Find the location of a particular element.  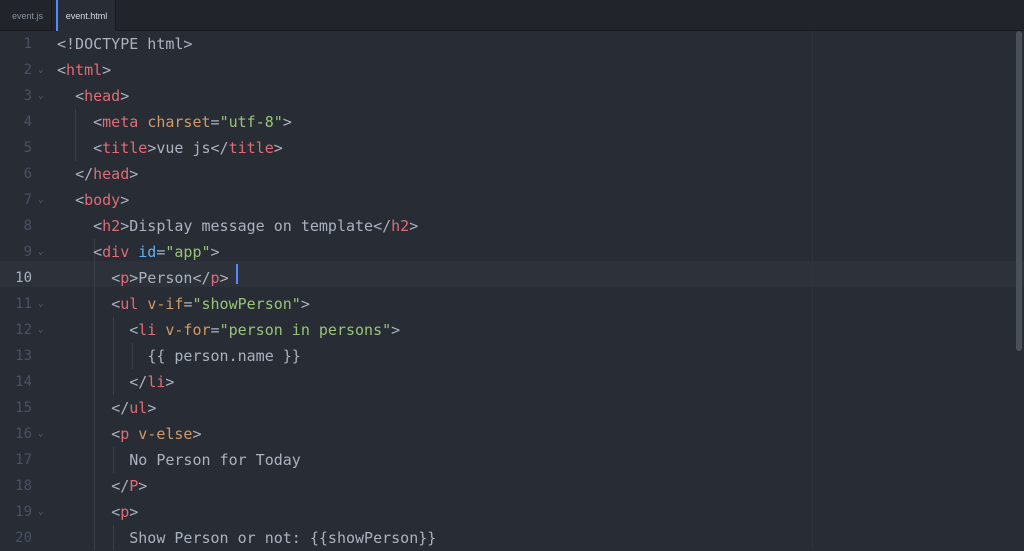

code-line: </li> is located at coordinates (115, 382).